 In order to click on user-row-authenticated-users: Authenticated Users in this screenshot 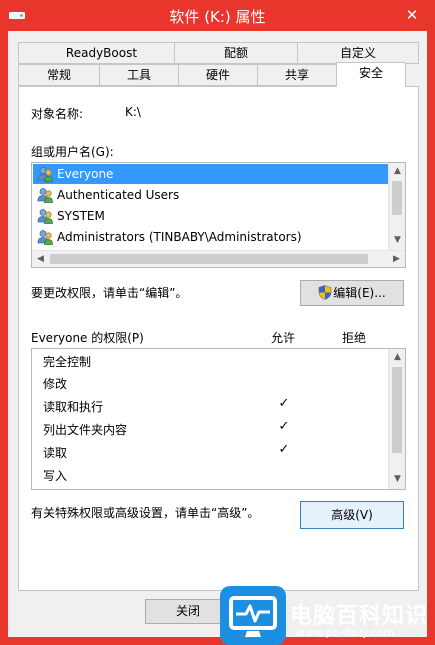, I will do `click(210, 195)`.